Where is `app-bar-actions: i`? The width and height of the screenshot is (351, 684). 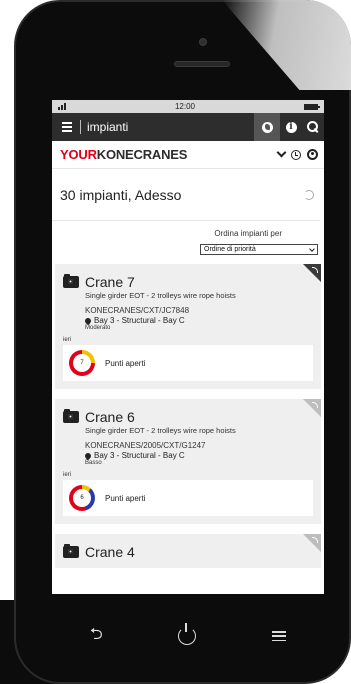
app-bar-actions: i is located at coordinates (289, 127).